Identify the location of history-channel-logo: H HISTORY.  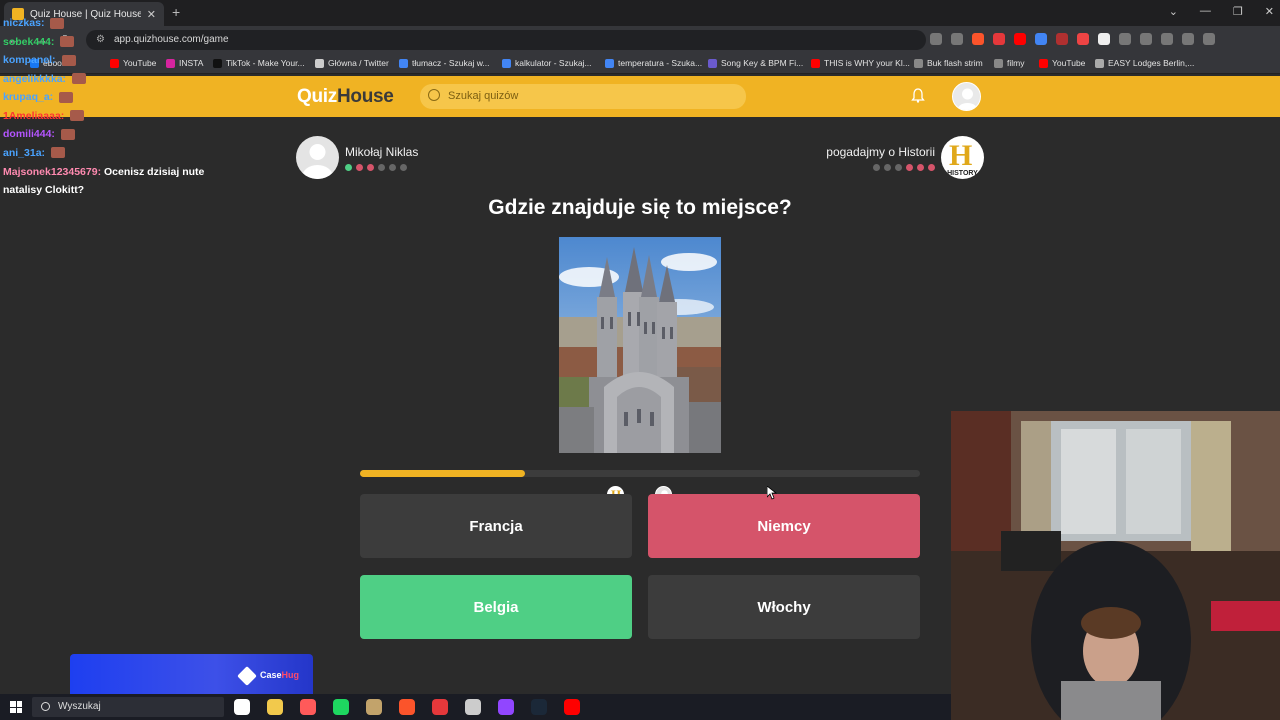
(962, 157).